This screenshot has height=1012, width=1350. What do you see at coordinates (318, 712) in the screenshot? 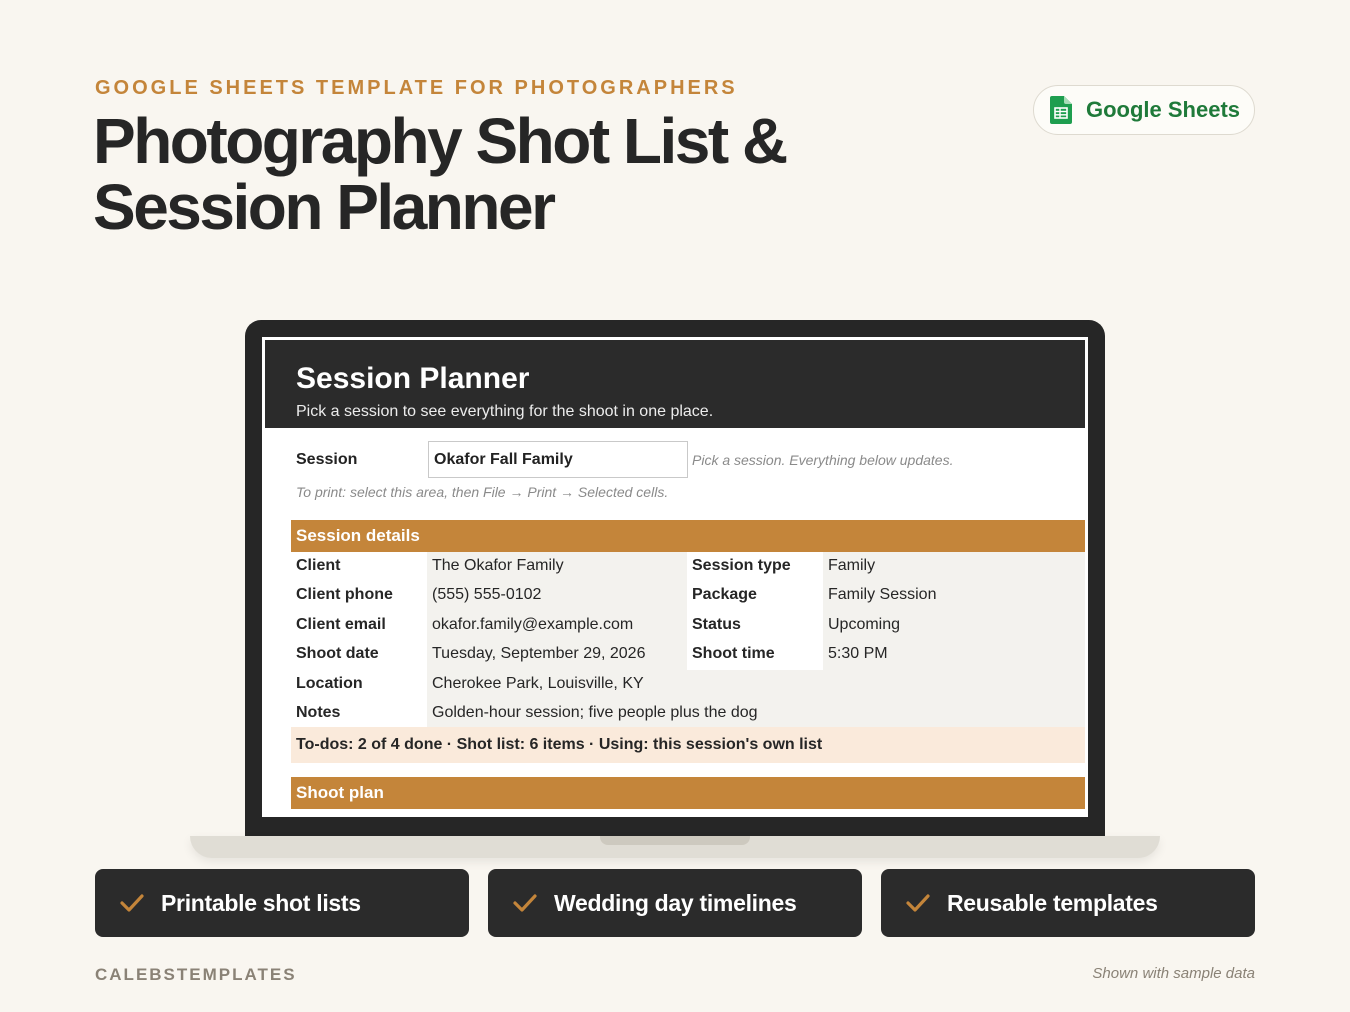
I see `notes-label: Notes` at bounding box center [318, 712].